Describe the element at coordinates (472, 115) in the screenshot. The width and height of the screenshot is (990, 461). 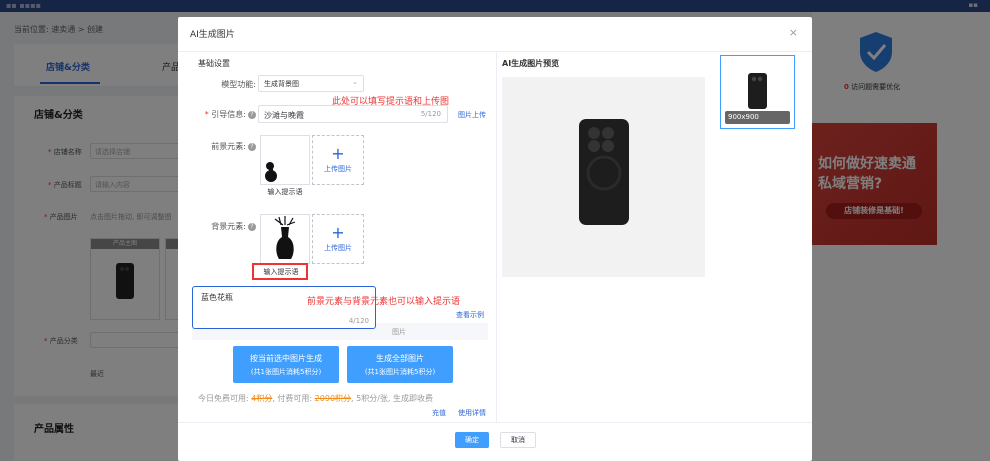
I see `image-upload-link: 图片上传` at that location.